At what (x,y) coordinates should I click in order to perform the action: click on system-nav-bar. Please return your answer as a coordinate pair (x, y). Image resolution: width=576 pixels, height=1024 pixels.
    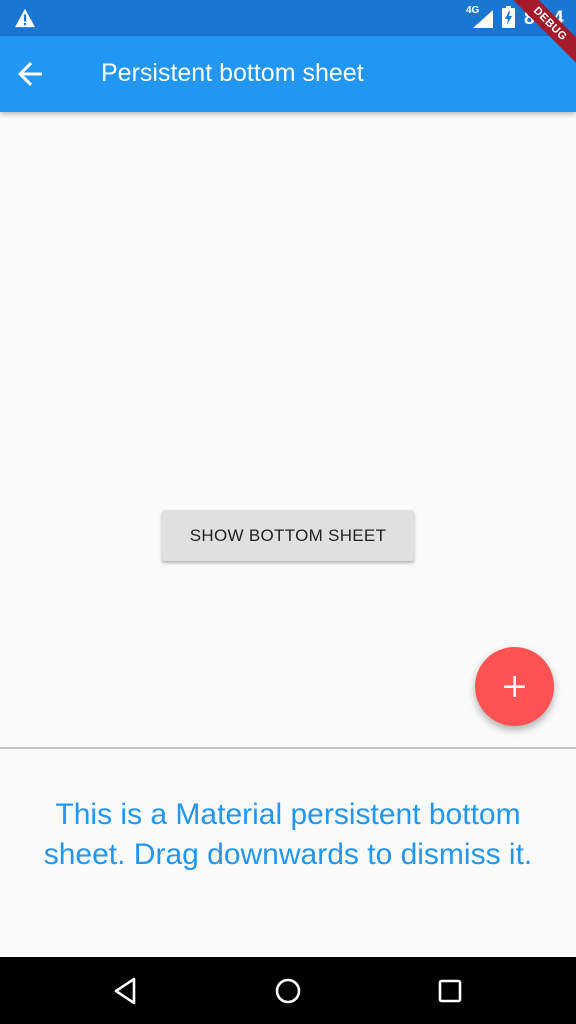
    Looking at the image, I should click on (288, 990).